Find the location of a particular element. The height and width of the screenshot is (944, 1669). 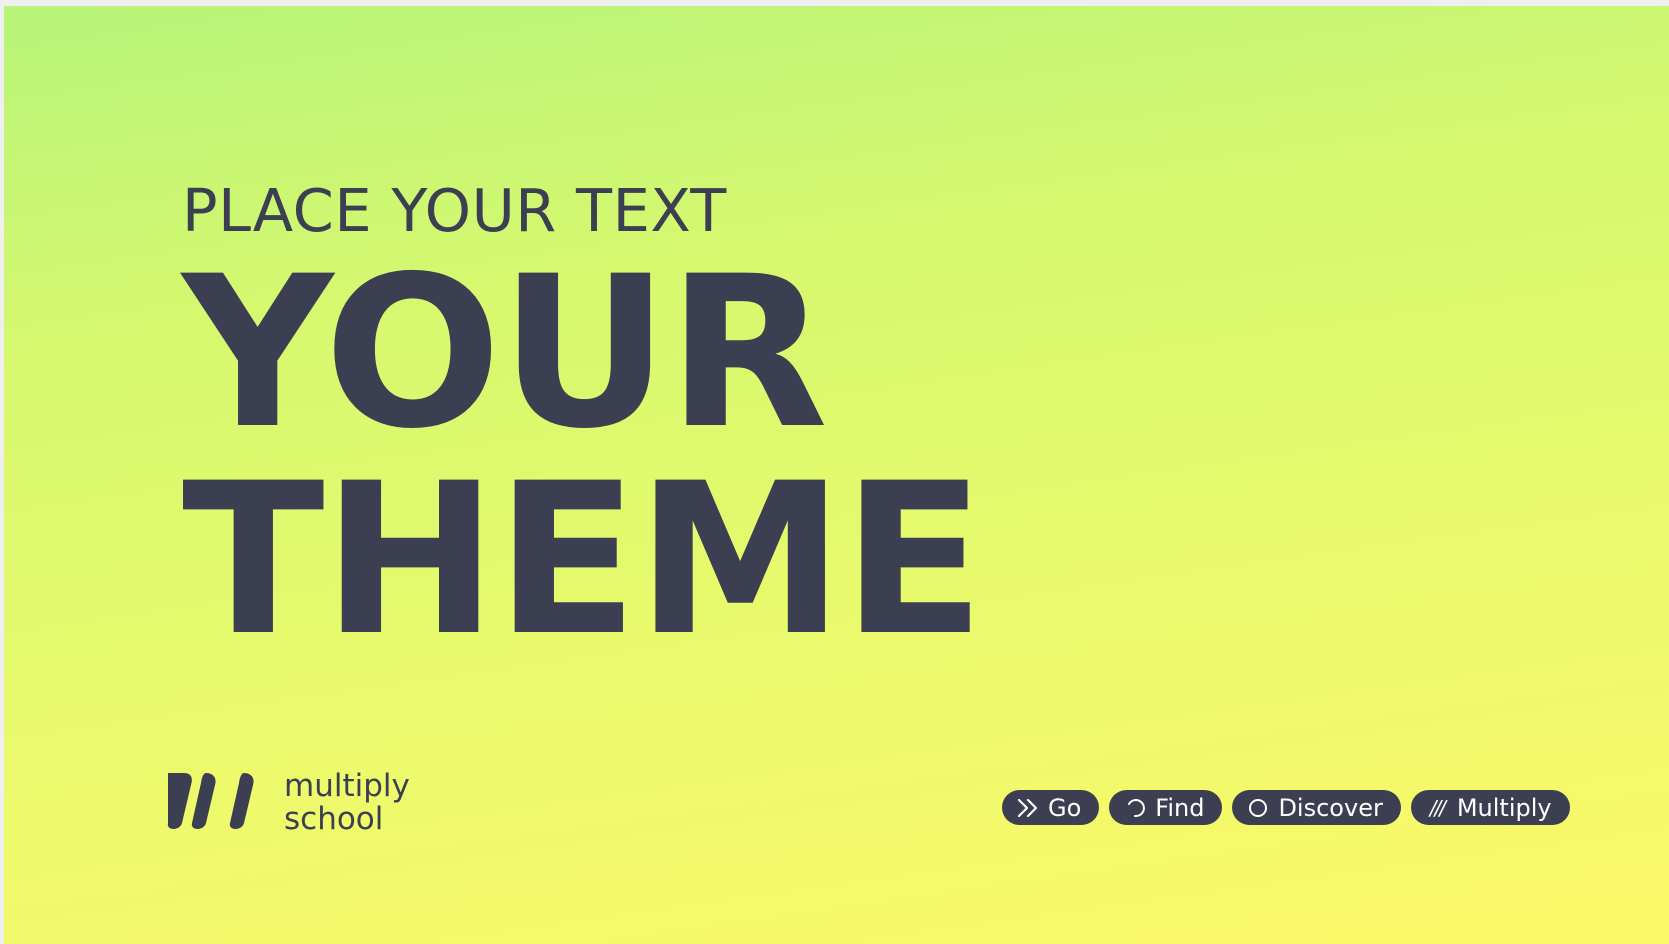

triple-slash-icon: /// is located at coordinates (1437, 807).